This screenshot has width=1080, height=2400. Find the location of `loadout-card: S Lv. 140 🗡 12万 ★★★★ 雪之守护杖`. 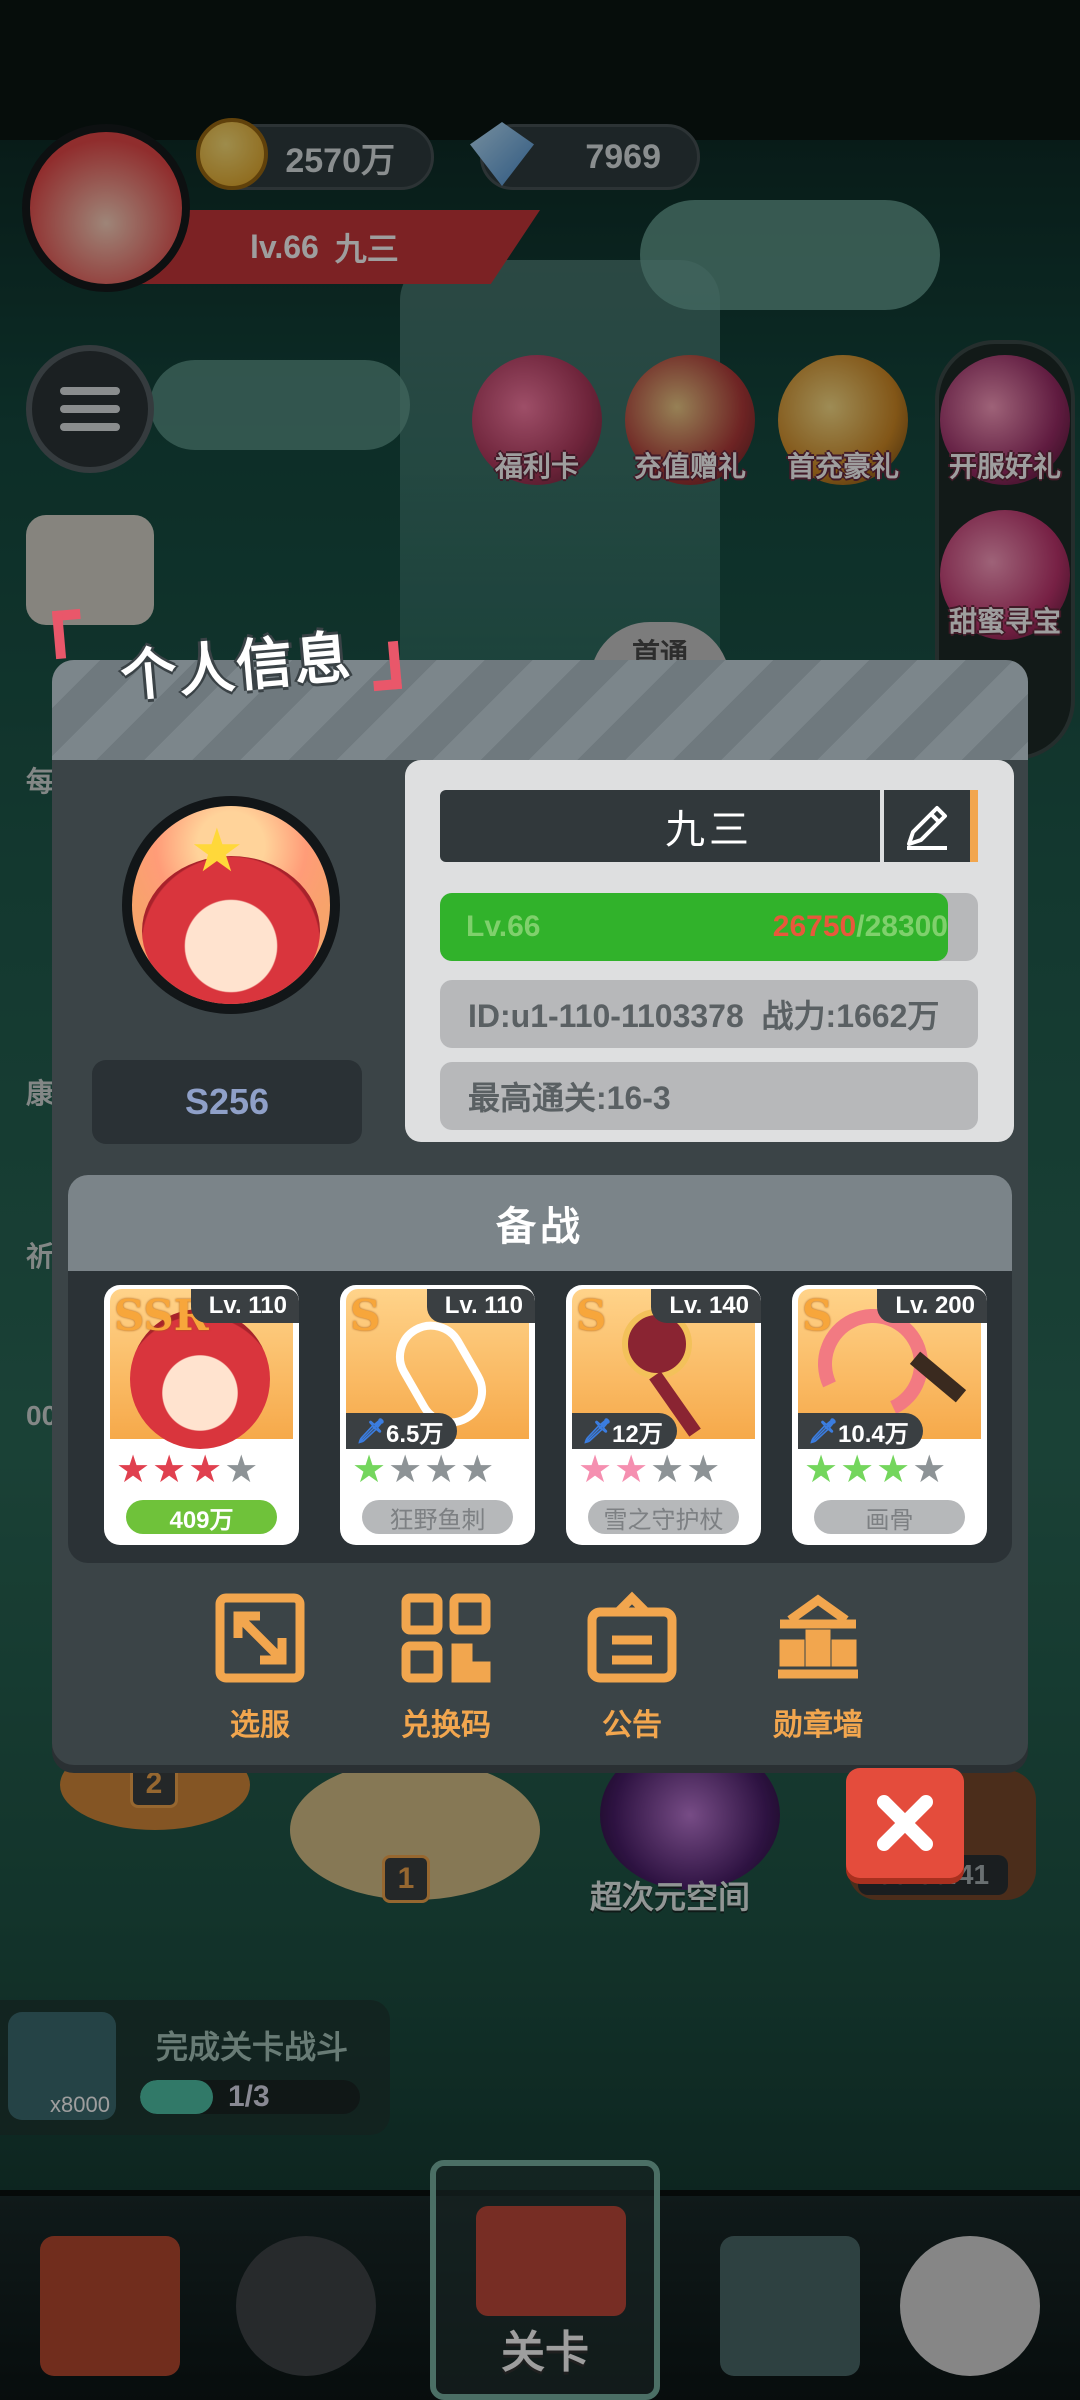

loadout-card: S Lv. 140 🗡 12万 ★★★★ 雪之守护杖 is located at coordinates (663, 1415).